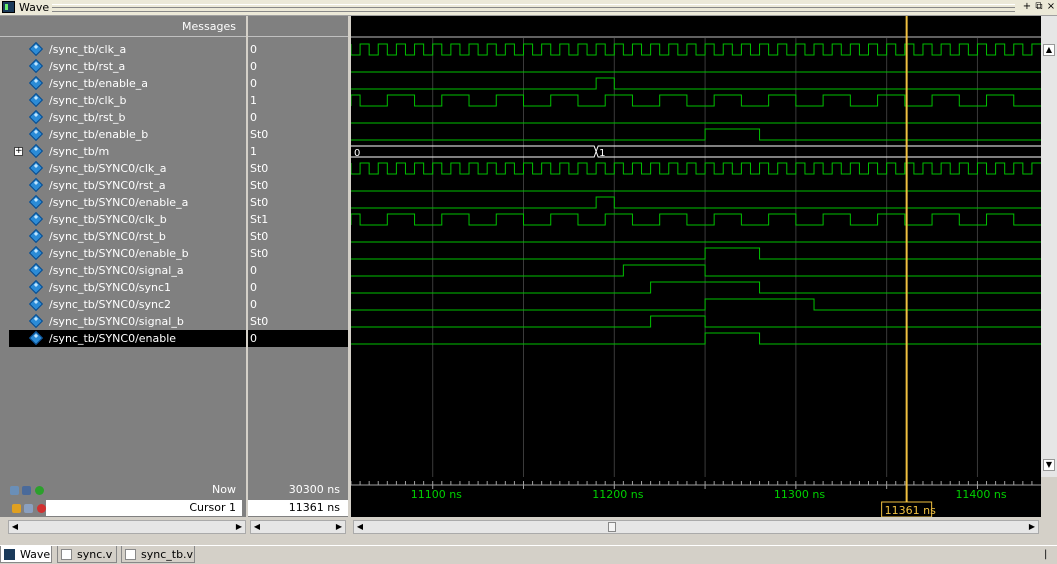 Image resolution: width=1057 pixels, height=564 pixels. Describe the element at coordinates (95, 554) in the screenshot. I see `tab-label: sync.v` at that location.